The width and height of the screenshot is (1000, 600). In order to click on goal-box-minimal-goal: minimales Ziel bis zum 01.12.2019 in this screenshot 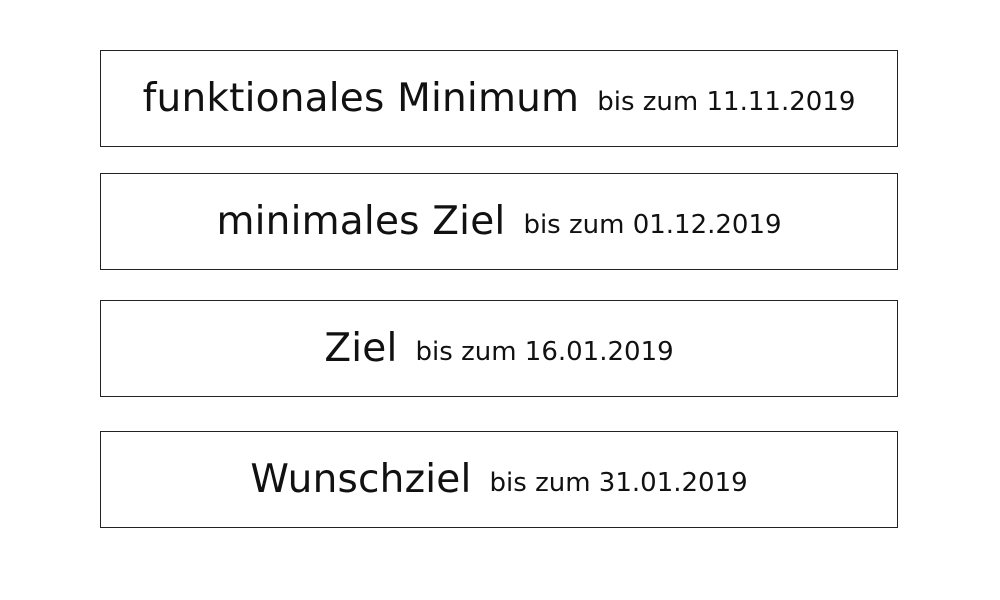, I will do `click(499, 221)`.